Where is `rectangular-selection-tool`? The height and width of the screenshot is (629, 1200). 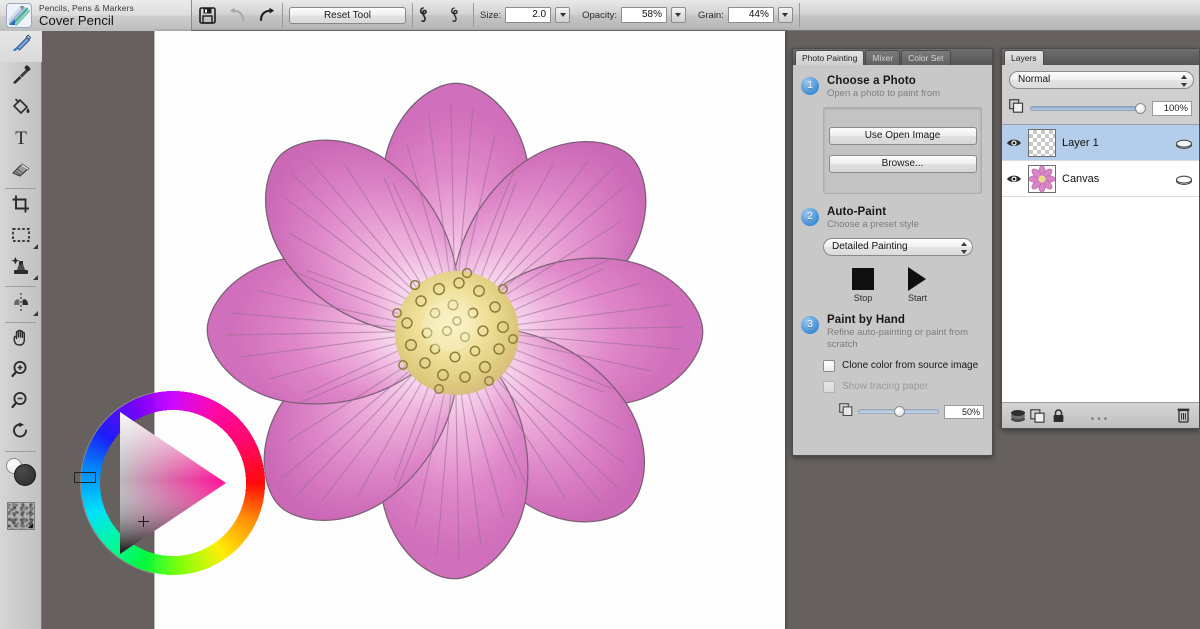
rectangular-selection-tool is located at coordinates (21, 237).